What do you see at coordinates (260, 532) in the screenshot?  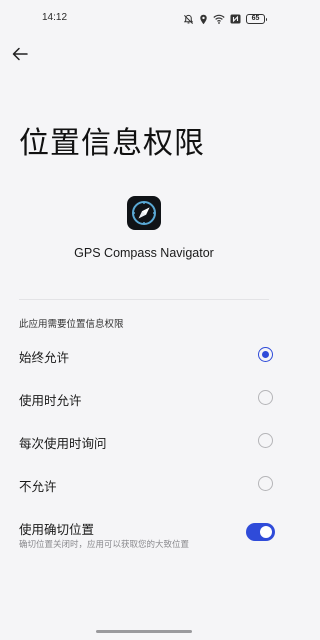 I see `precise-location-toggle` at bounding box center [260, 532].